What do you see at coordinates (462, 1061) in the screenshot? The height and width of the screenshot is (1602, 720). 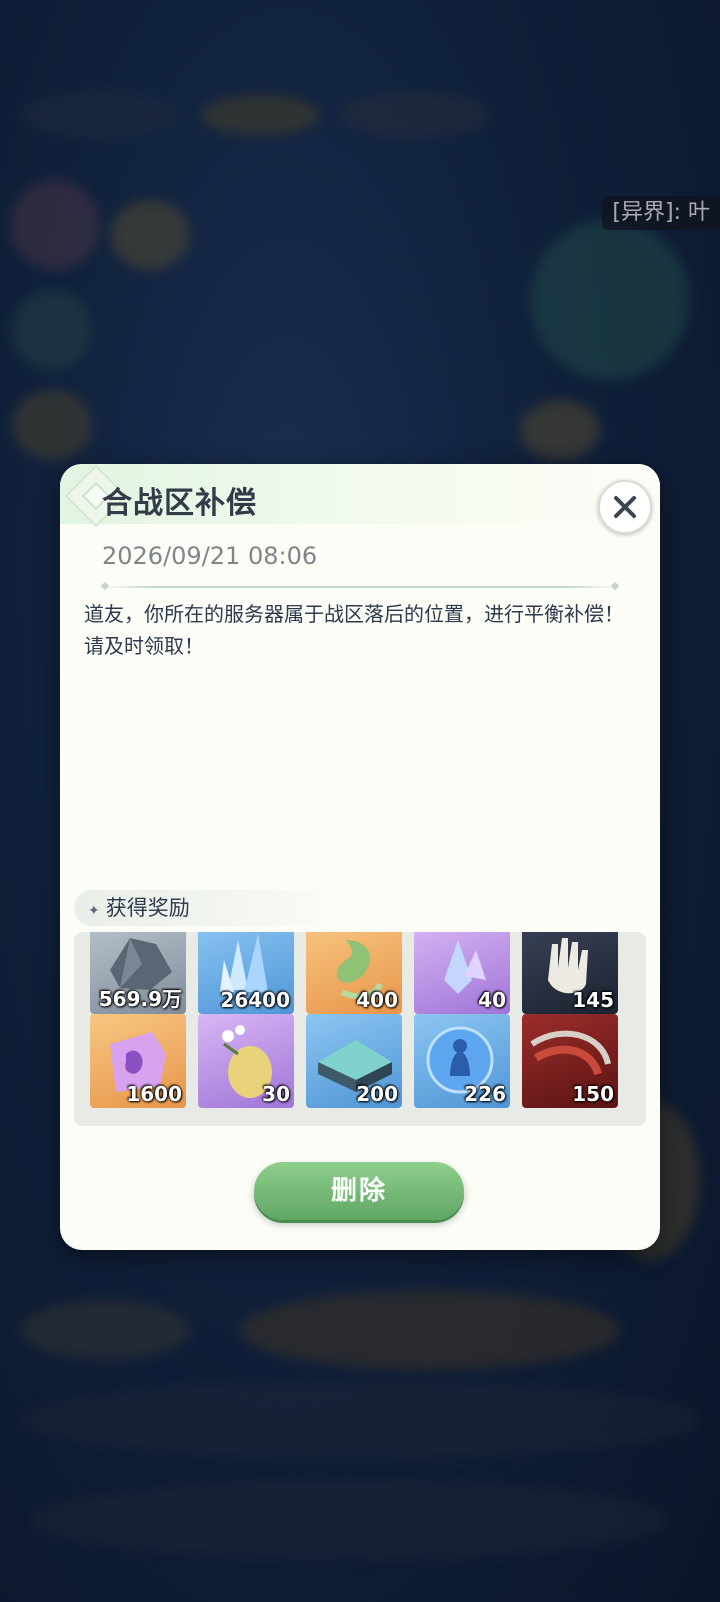 I see `reward-item-spirit-orb: 226` at bounding box center [462, 1061].